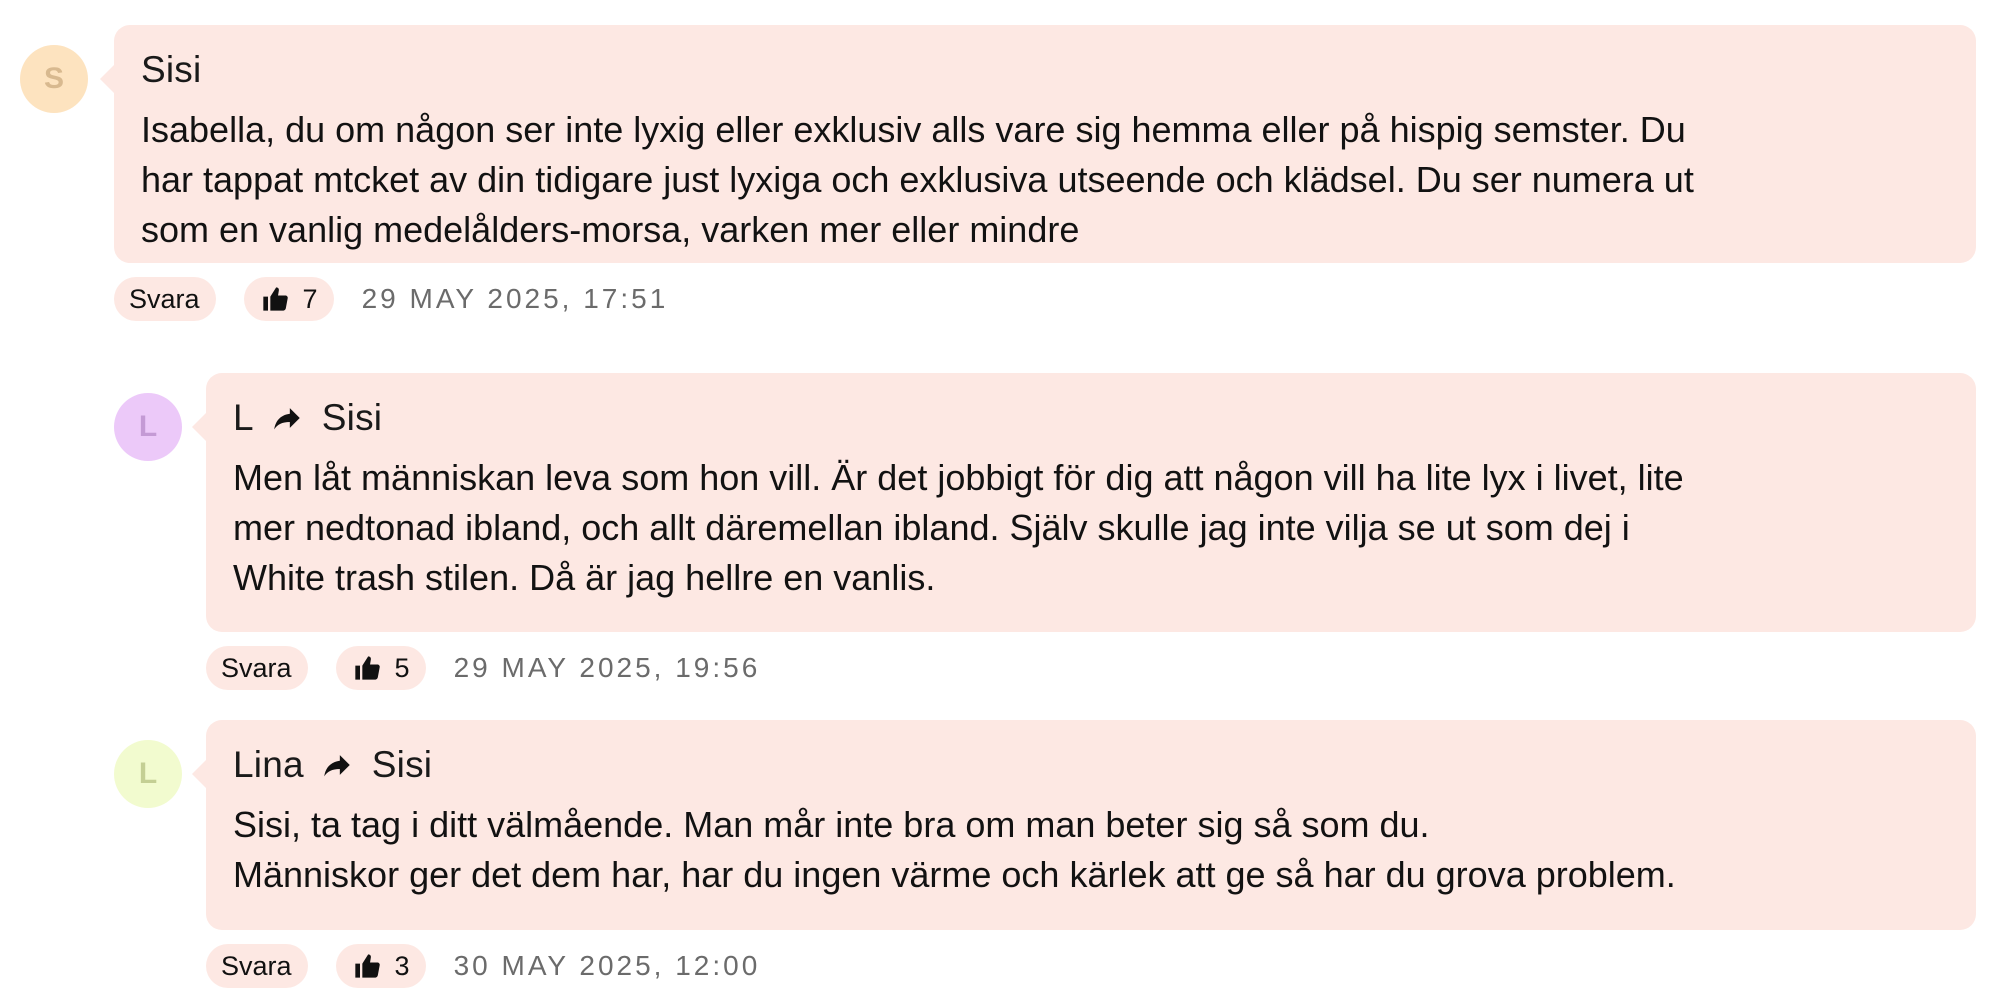 This screenshot has height=1004, width=1998. Describe the element at coordinates (1091, 966) in the screenshot. I see `comment-actions: Svara 3 30 MAY 2025, 12:00` at that location.